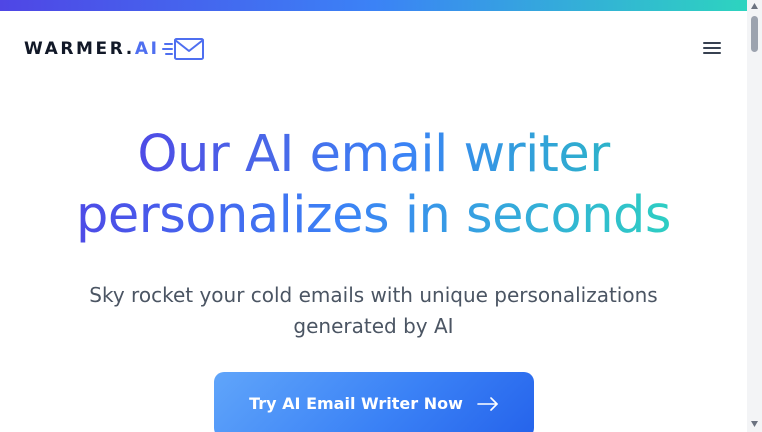 The height and width of the screenshot is (432, 762). I want to click on logo-text-accent: AI, so click(147, 49).